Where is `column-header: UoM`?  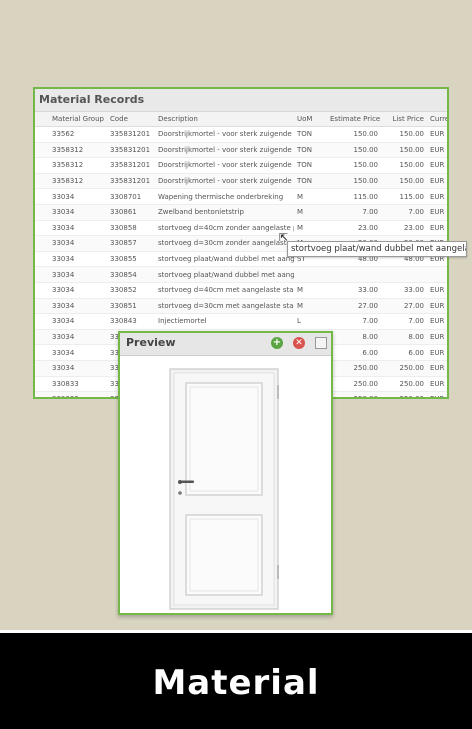
column-header: UoM is located at coordinates (310, 119).